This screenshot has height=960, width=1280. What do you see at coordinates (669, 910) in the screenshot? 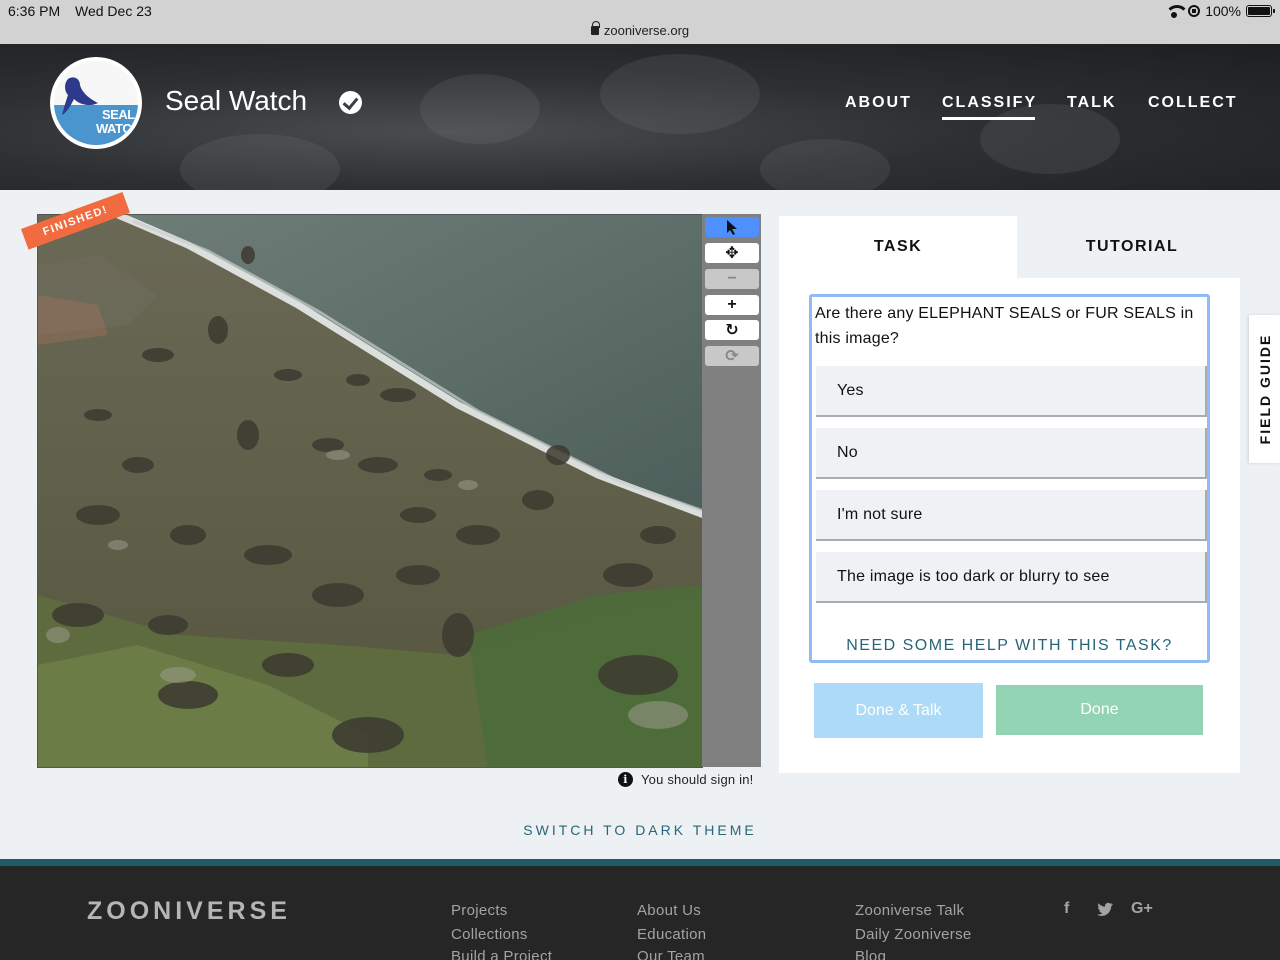
I see `footer-link-about-us: About Us` at bounding box center [669, 910].